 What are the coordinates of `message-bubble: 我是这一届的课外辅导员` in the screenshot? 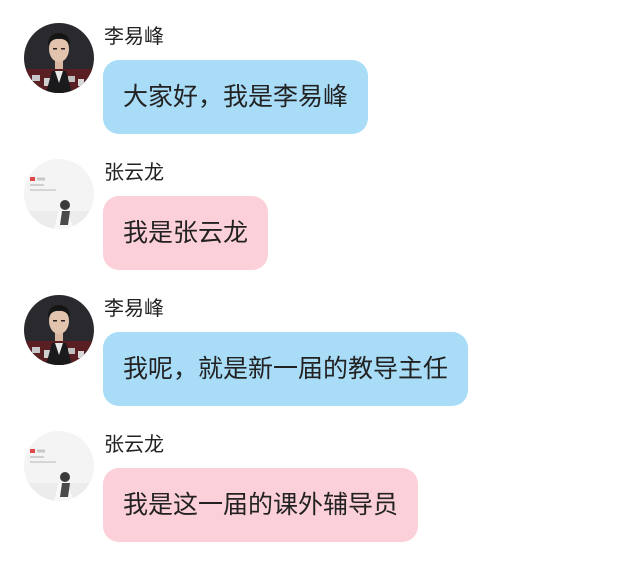 It's located at (261, 505).